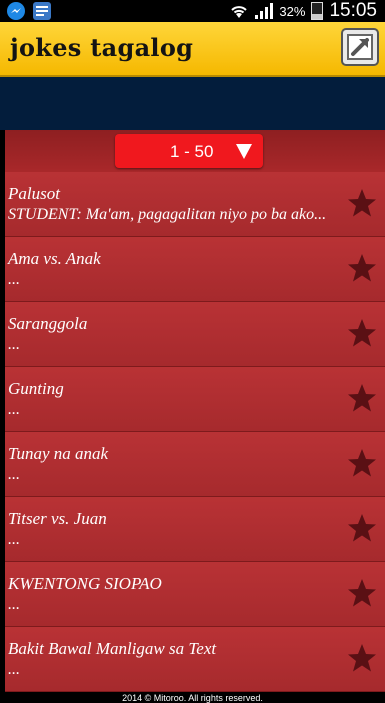  I want to click on joke-title: Tunay na anak, so click(58, 453).